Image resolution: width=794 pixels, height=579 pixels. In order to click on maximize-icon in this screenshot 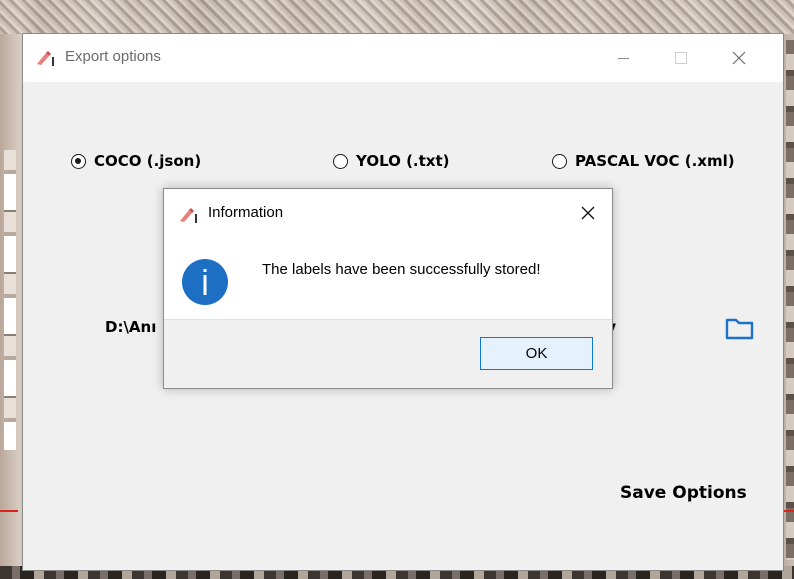, I will do `click(681, 58)`.